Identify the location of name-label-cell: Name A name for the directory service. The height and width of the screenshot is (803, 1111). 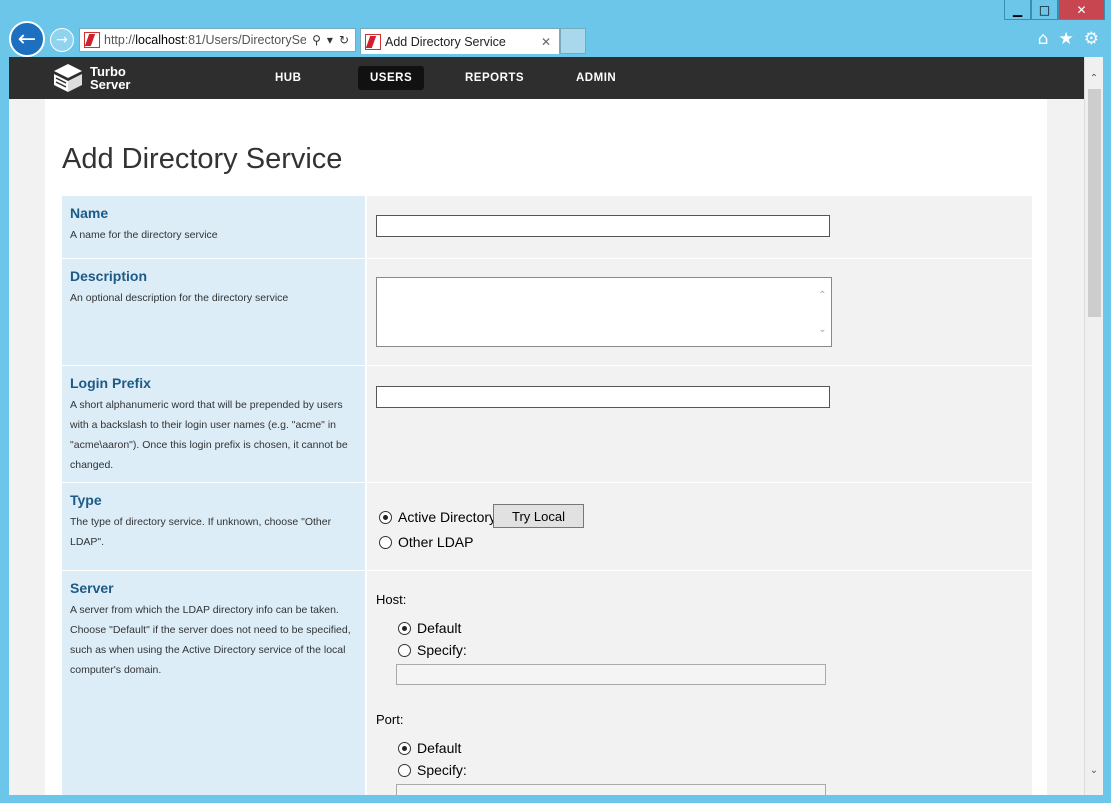
(214, 227).